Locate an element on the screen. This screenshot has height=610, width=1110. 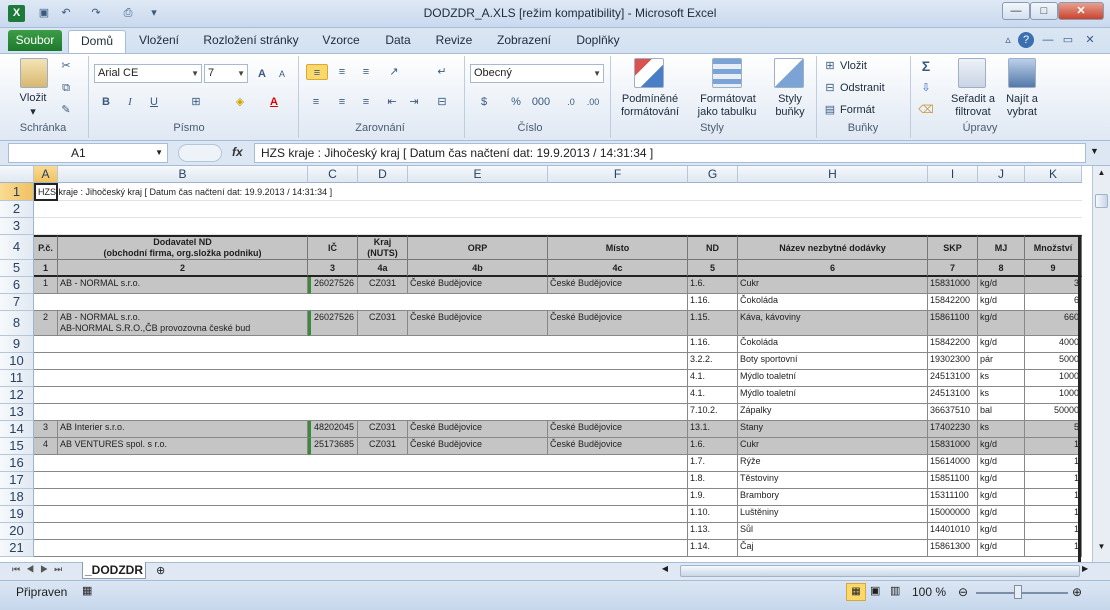
thousands-button: 000 is located at coordinates (541, 102).